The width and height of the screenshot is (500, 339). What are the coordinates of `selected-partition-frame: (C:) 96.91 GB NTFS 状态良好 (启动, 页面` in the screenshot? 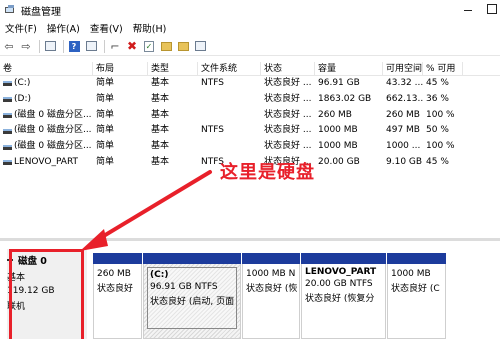 It's located at (192, 298).